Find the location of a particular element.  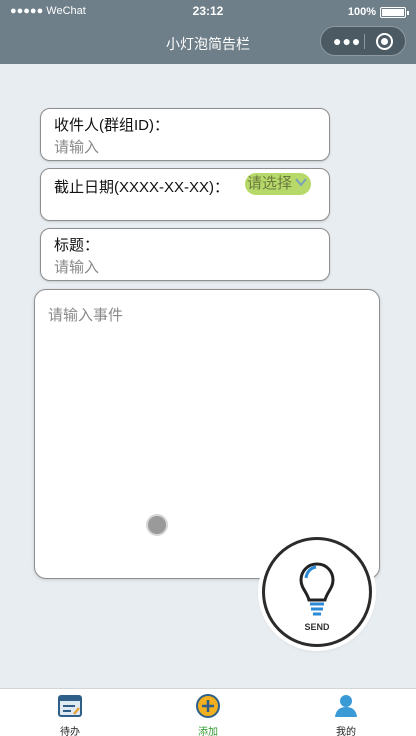

top-bar: ●●●●● WeChat 23:12 100% 小灯泡简告栏 ●●● is located at coordinates (208, 32).